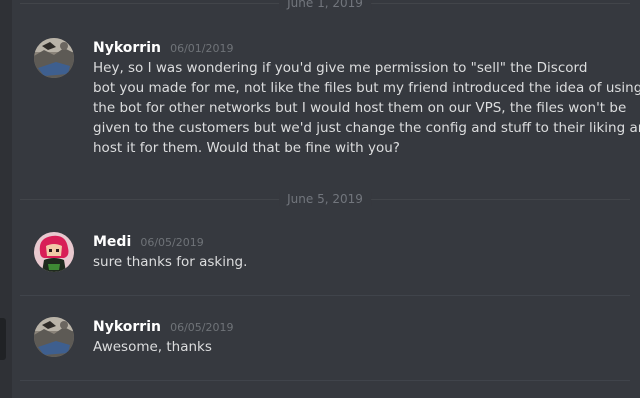 This screenshot has height=398, width=640. I want to click on date-divider-label: June 5, 2019, so click(325, 199).